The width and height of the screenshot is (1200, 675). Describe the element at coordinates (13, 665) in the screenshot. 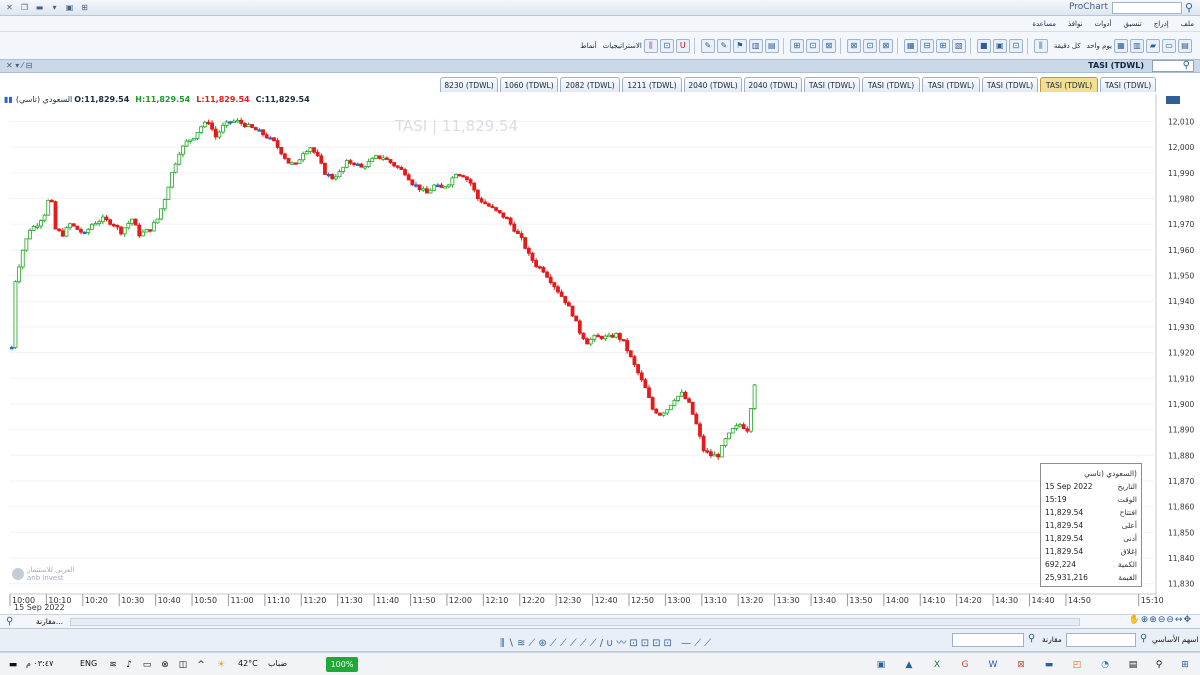

I see `notification-icon: ▬` at that location.